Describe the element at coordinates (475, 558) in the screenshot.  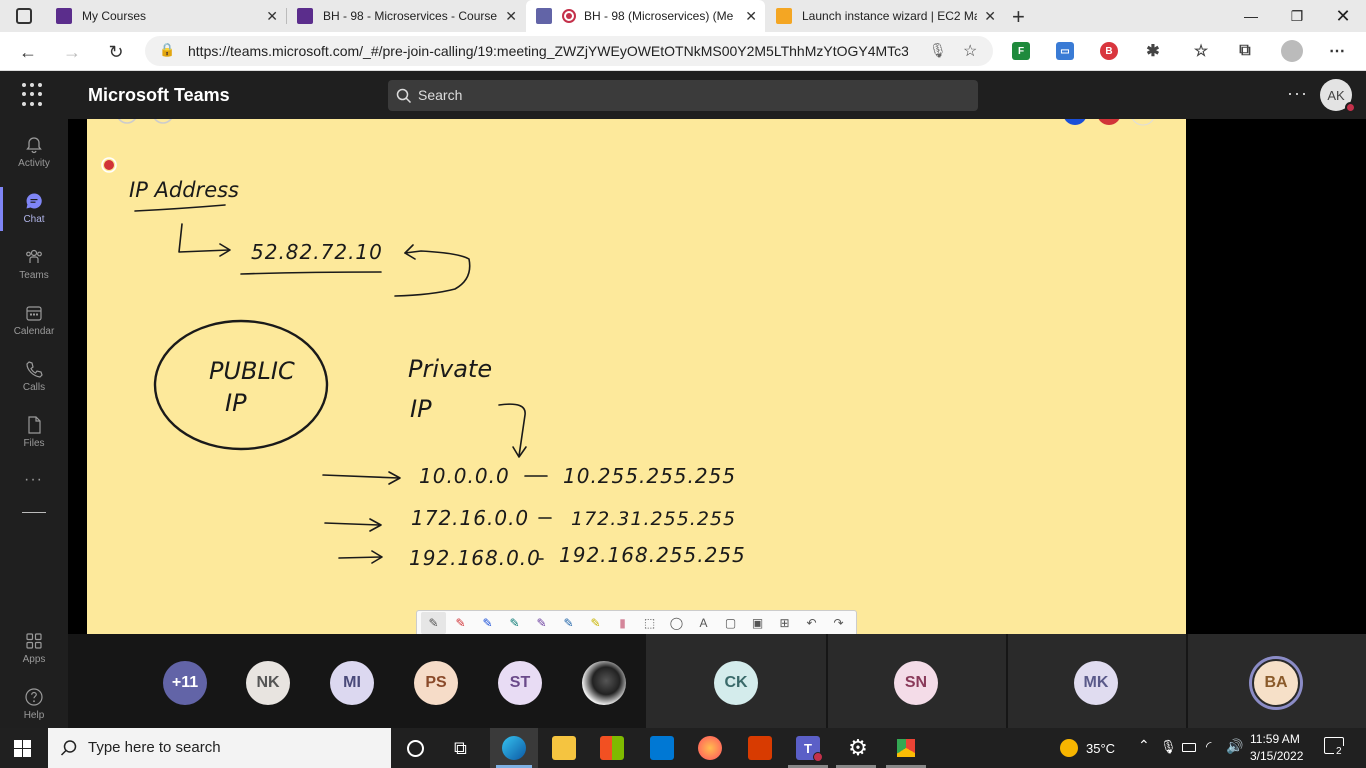
I see `range-start: 192.168.0.0` at that location.